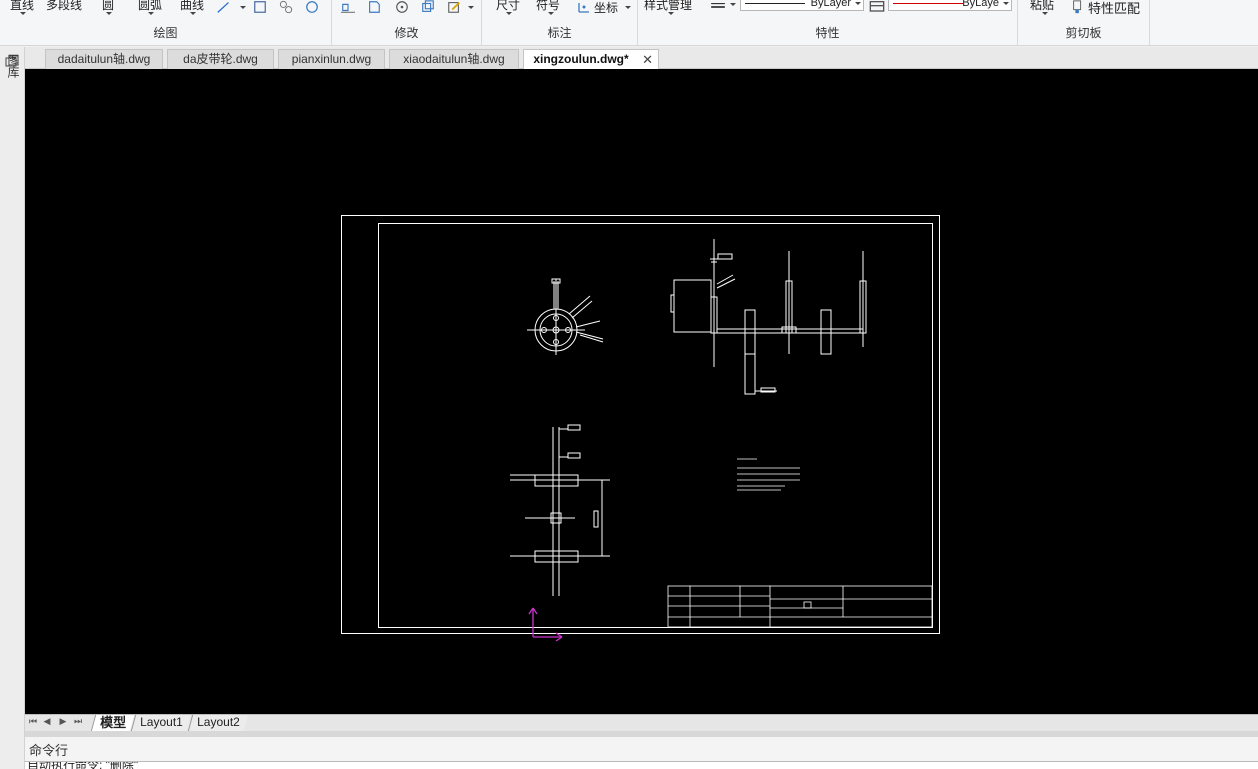 Image resolution: width=1258 pixels, height=769 pixels. Describe the element at coordinates (165, 33) in the screenshot. I see `ribbon-group-draw-label: 绘图` at that location.